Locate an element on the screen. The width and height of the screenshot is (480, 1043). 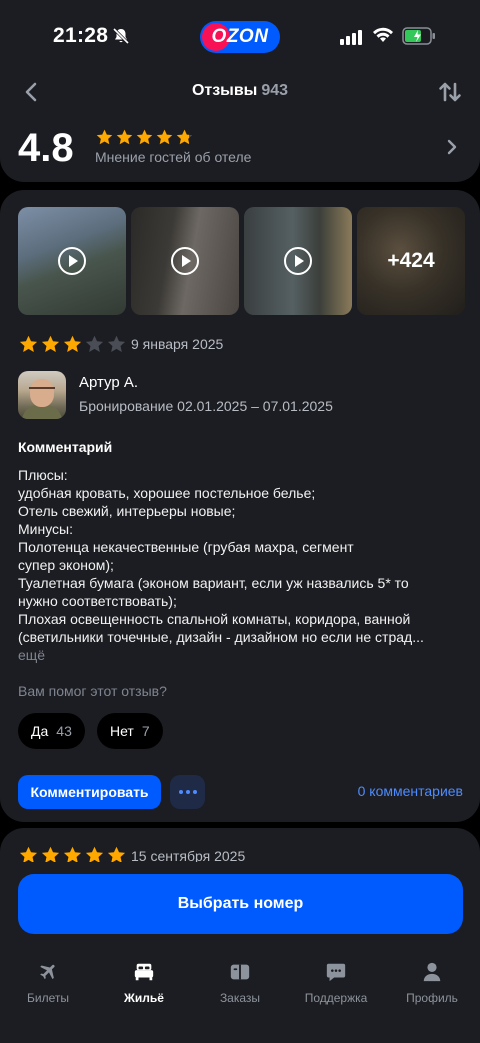
review-date: 9 января 2025 is located at coordinates (177, 344).